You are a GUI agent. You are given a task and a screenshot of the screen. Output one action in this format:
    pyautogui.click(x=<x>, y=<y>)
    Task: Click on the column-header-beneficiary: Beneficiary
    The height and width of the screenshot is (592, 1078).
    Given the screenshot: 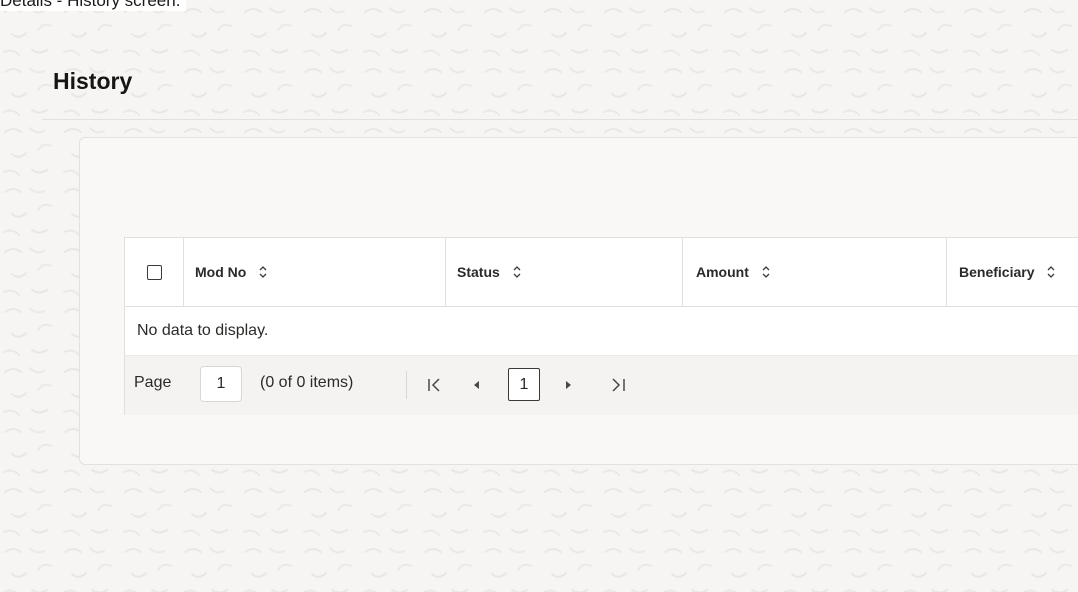 What is the action you would take?
    pyautogui.click(x=1012, y=272)
    